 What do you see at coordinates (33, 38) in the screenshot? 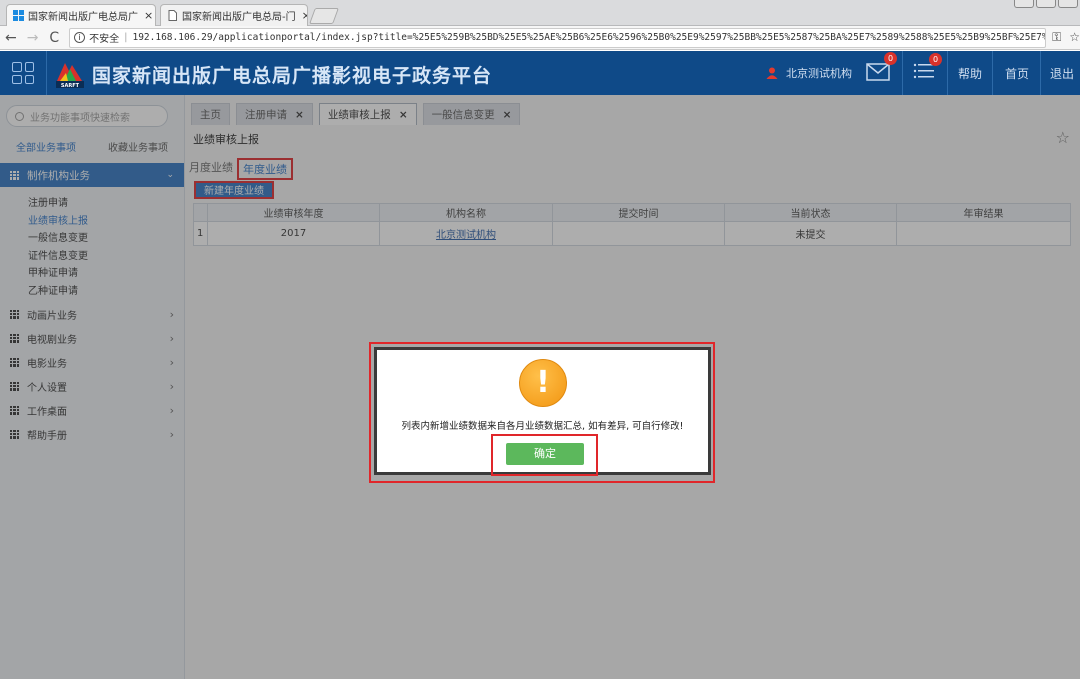
I see `forward-arrow-icon: →` at bounding box center [33, 38].